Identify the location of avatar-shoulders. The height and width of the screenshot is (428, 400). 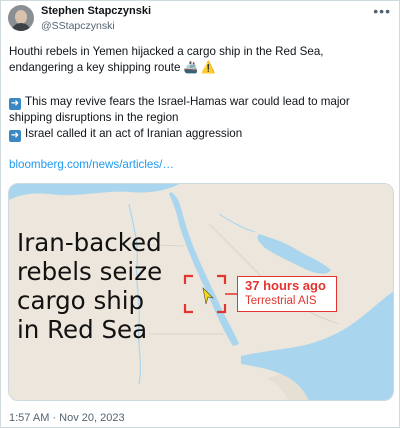
(21, 27).